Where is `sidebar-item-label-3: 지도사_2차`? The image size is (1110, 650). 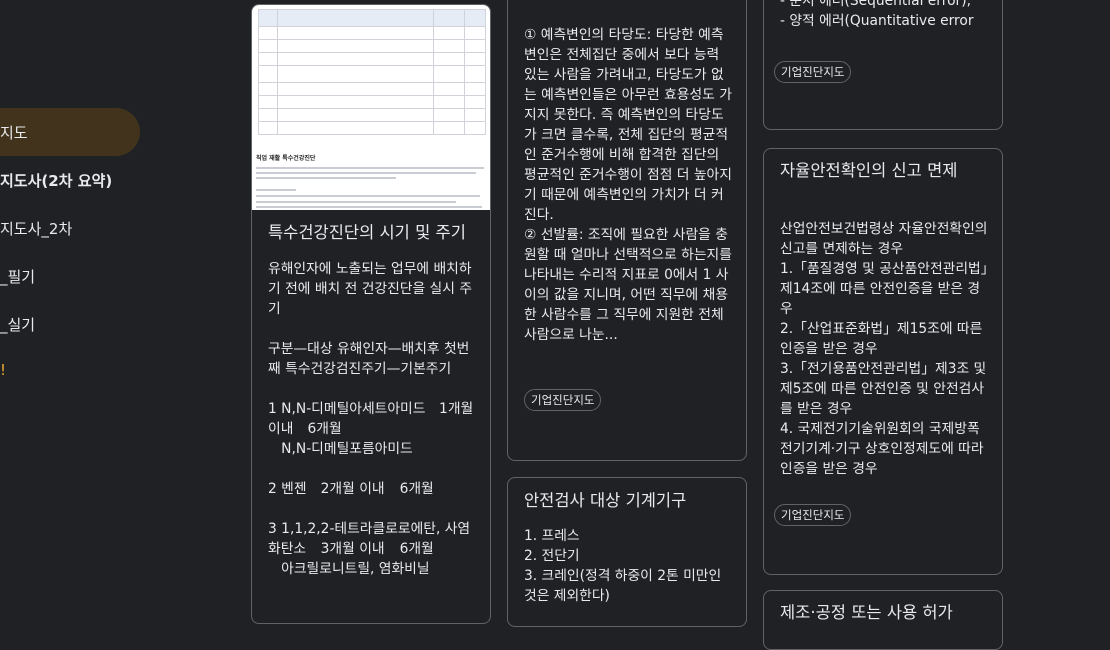 sidebar-item-label-3: 지도사_2차 is located at coordinates (70, 228).